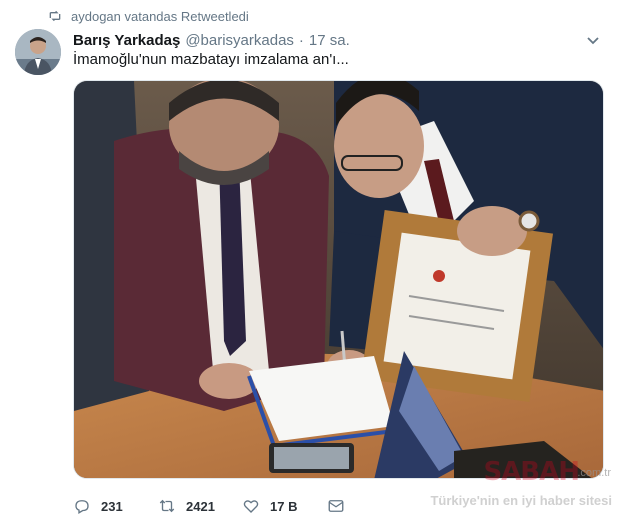 This screenshot has width=617, height=525. What do you see at coordinates (112, 506) in the screenshot?
I see `reply-count: 231` at bounding box center [112, 506].